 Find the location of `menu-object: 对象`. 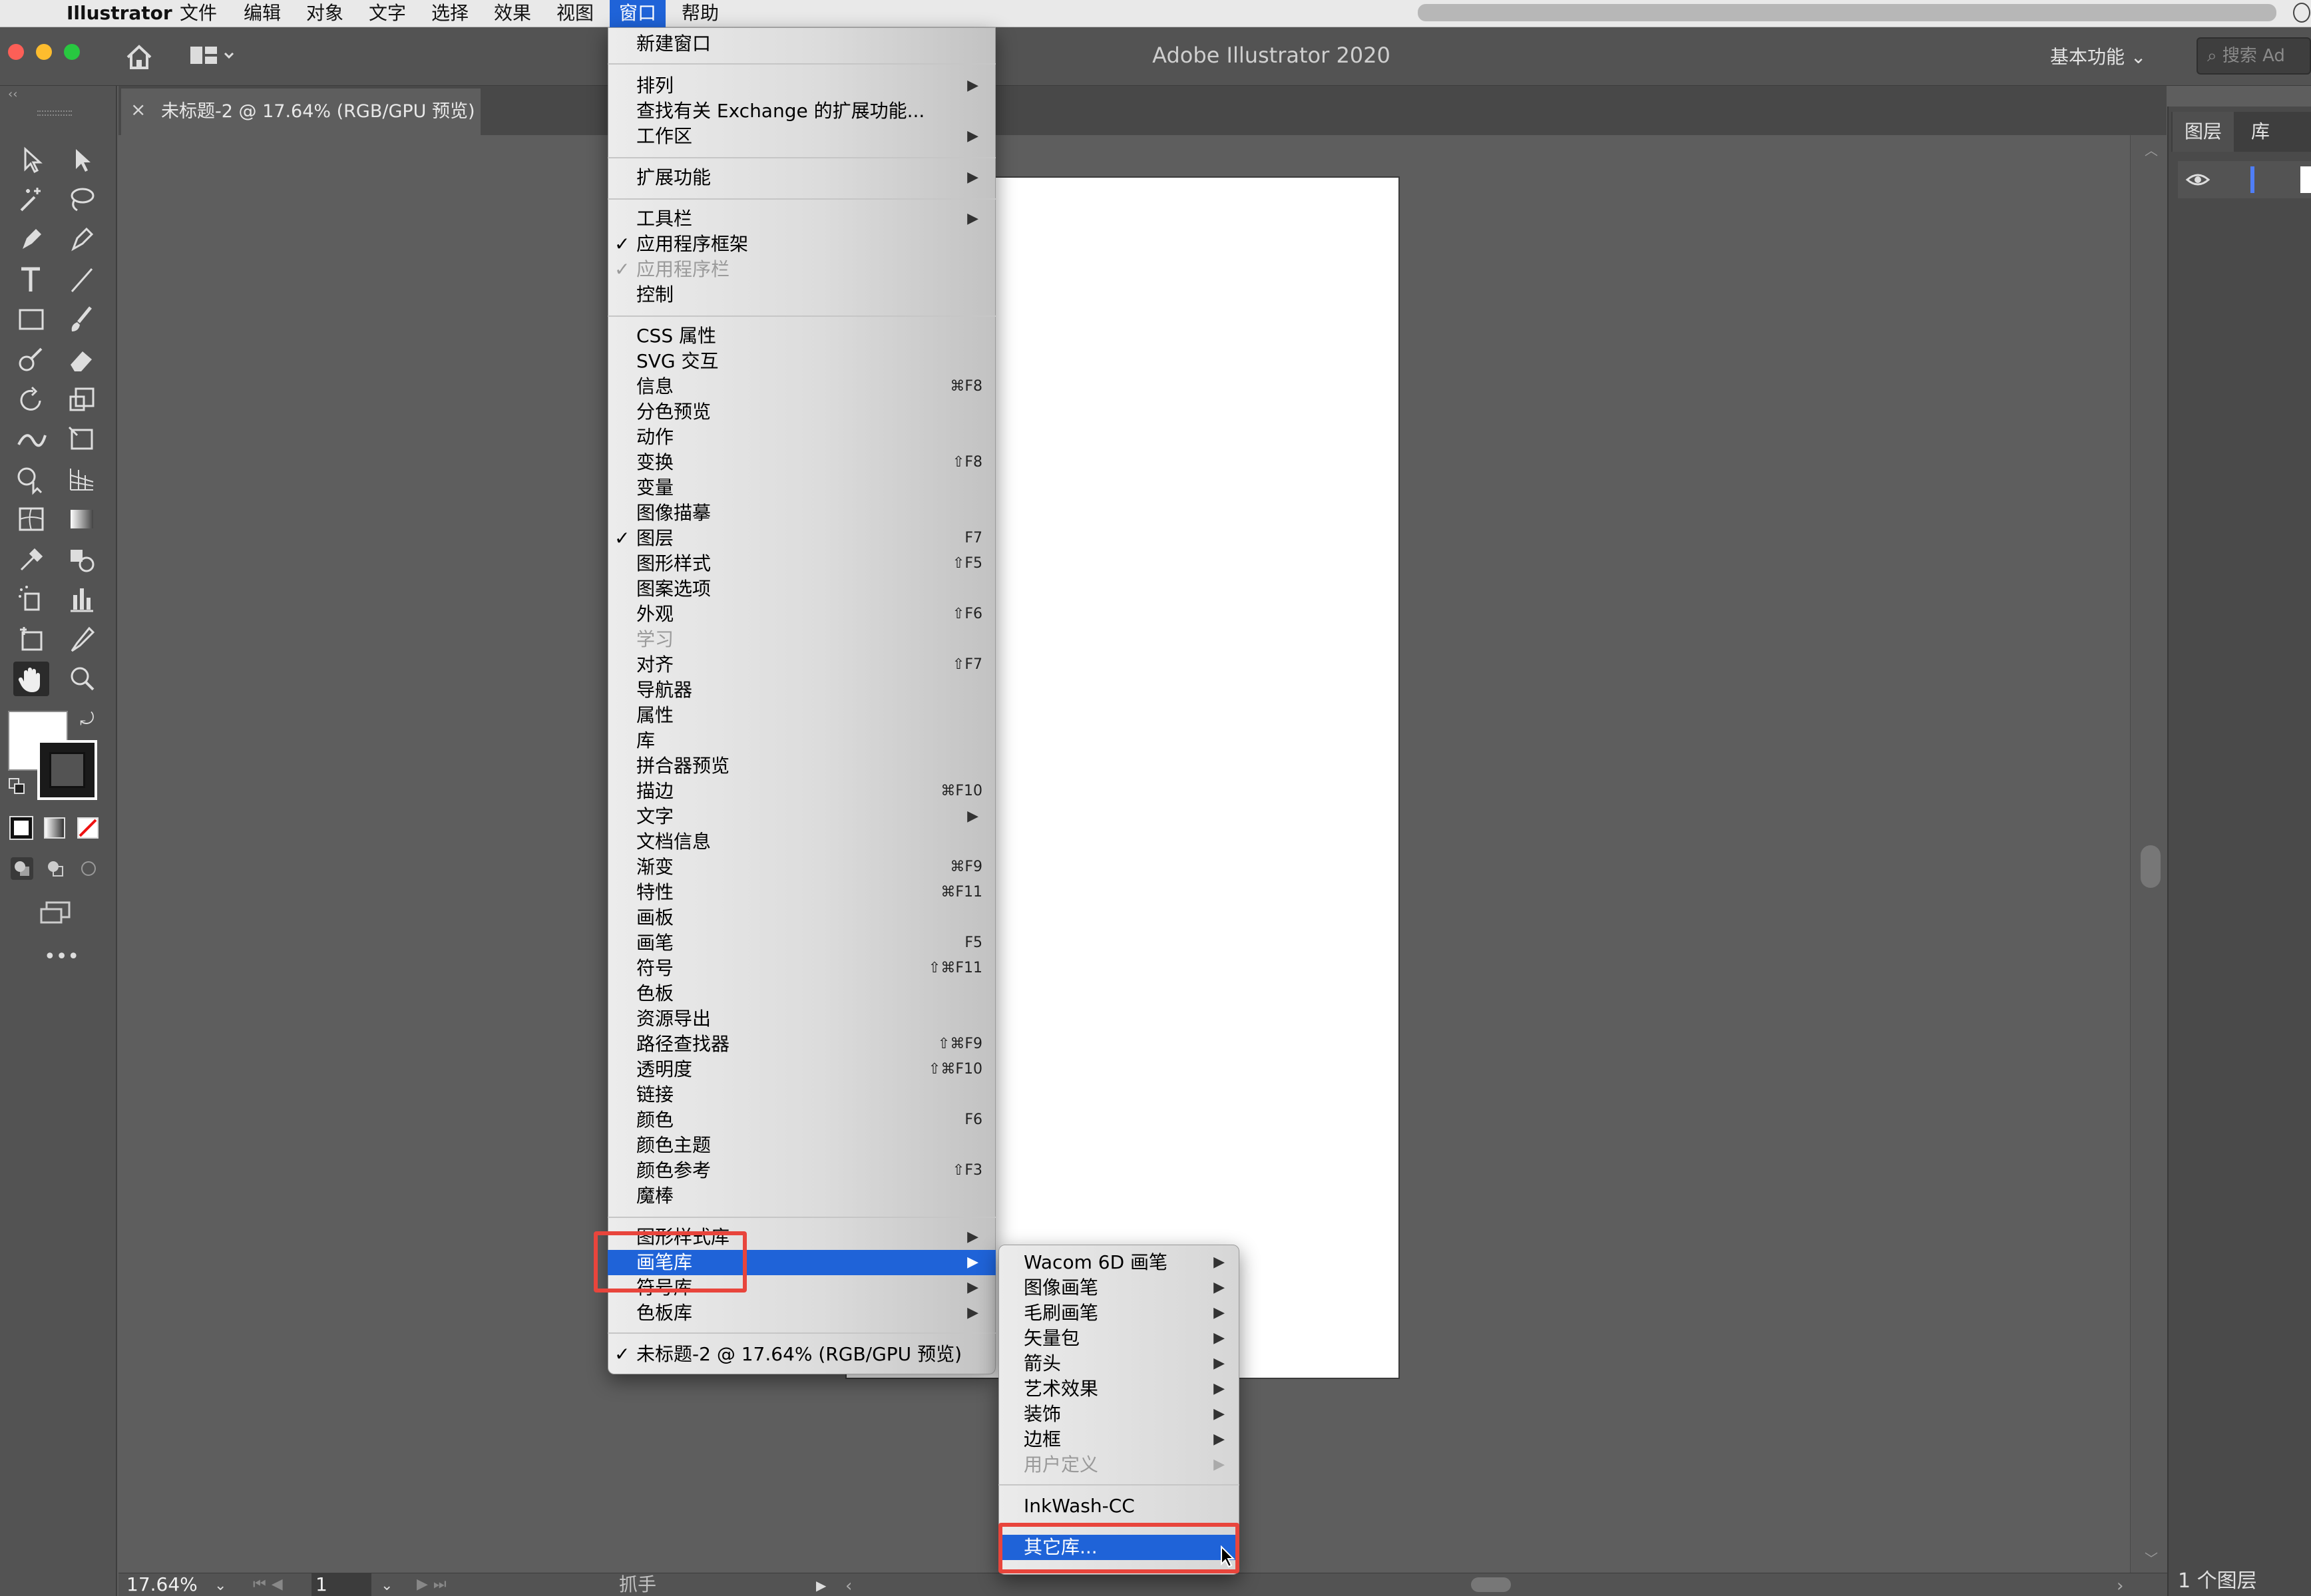

menu-object: 对象 is located at coordinates (325, 13).